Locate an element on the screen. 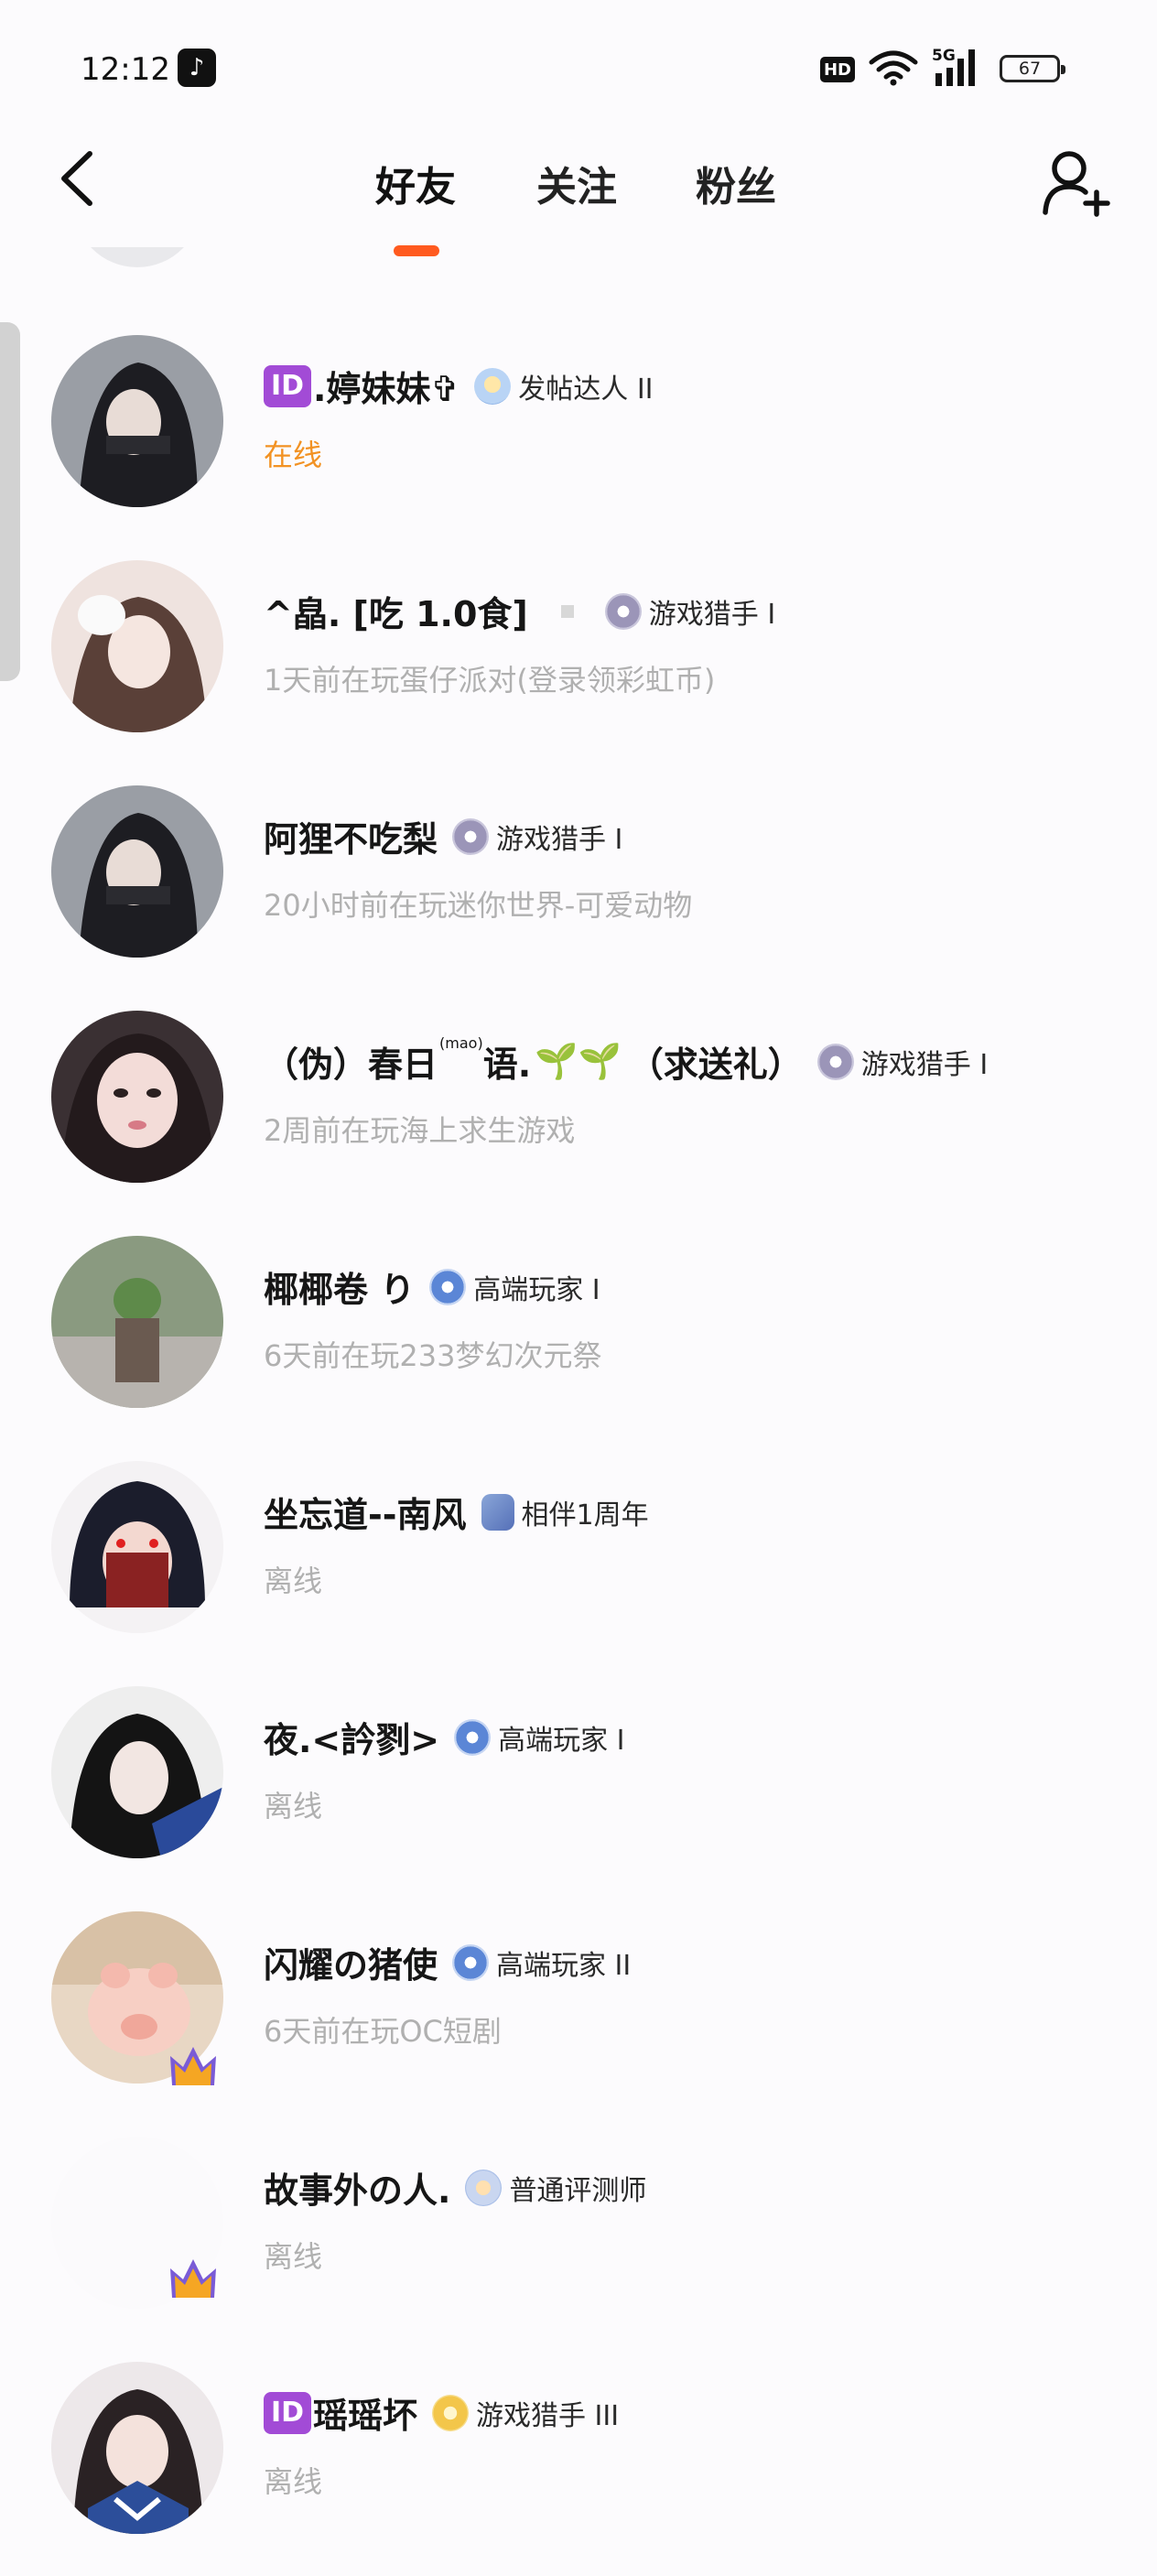  post-medal-icon is located at coordinates (493, 386).